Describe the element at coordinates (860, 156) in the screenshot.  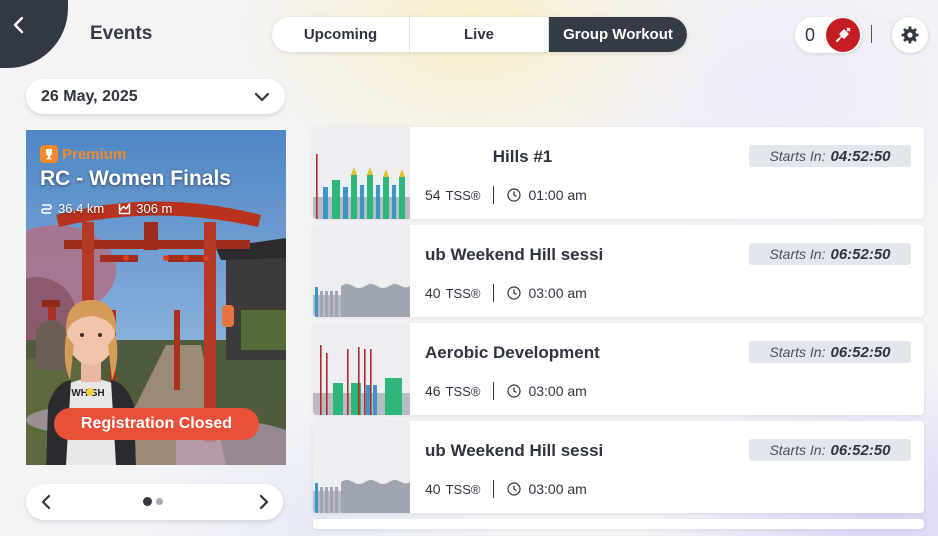
I see `starts-in-time: 04:52:50` at that location.